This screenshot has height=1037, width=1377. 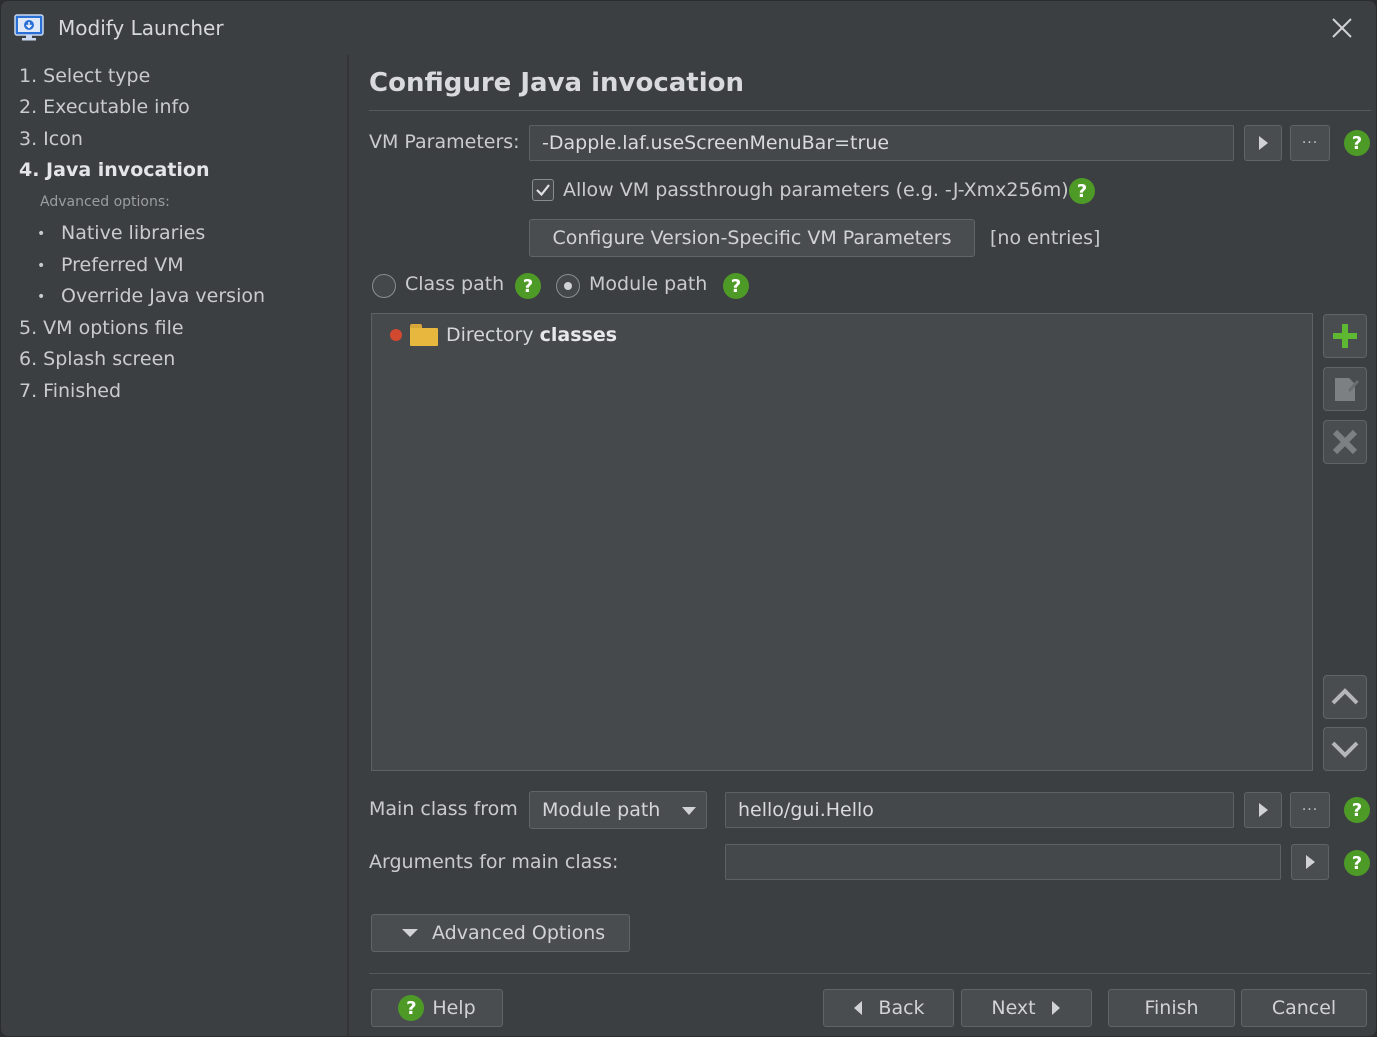 I want to click on class-path-radio, so click(x=384, y=286).